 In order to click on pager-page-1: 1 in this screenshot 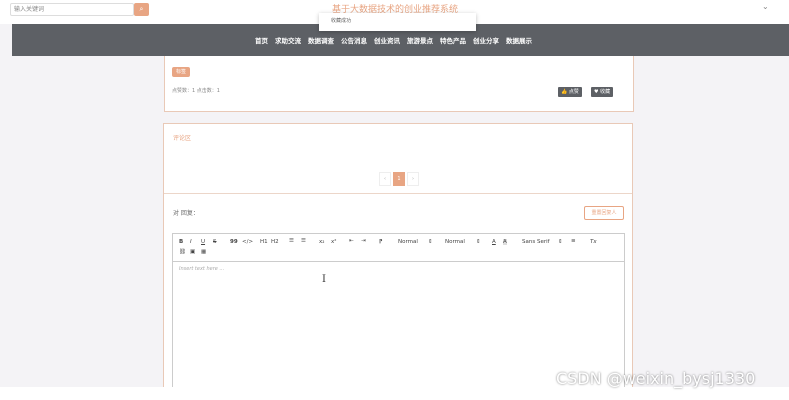, I will do `click(399, 179)`.